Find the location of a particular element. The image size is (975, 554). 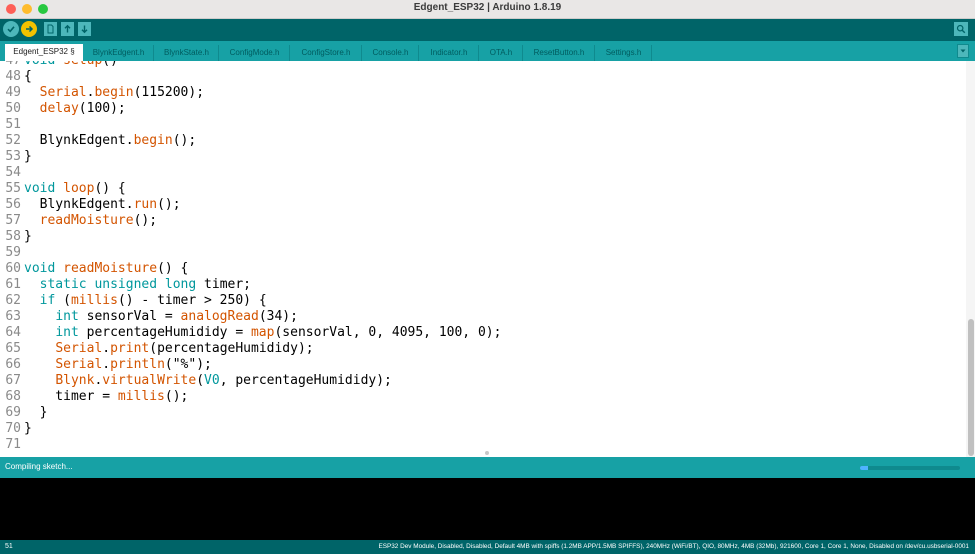

editor-scrollbar is located at coordinates (970, 259).